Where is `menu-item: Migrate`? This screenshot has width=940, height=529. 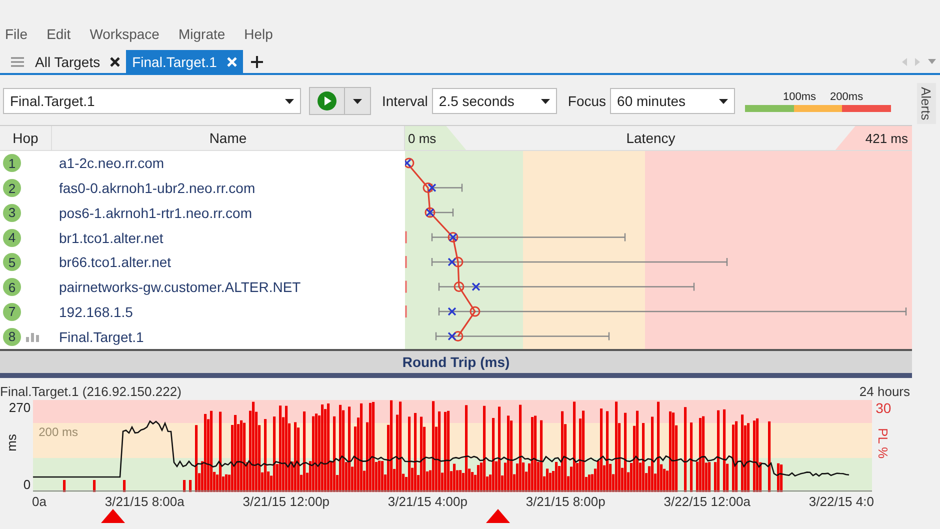 menu-item: Migrate is located at coordinates (202, 34).